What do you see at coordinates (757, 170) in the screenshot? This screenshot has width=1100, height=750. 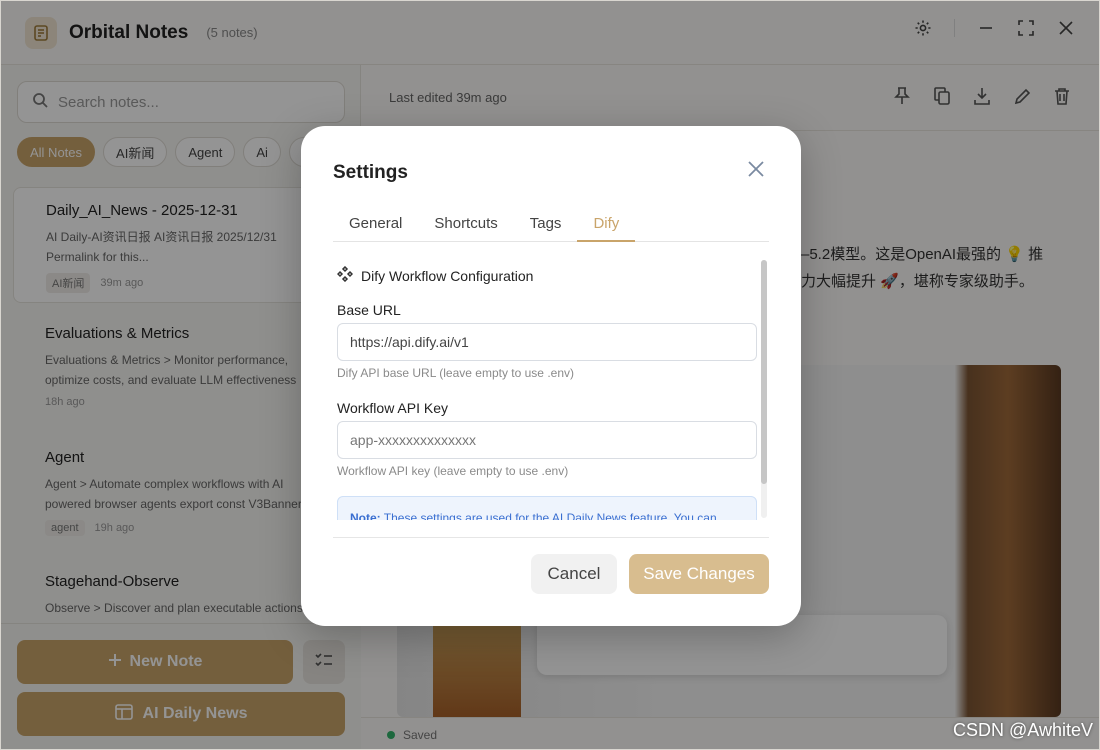 I see `close-icon` at bounding box center [757, 170].